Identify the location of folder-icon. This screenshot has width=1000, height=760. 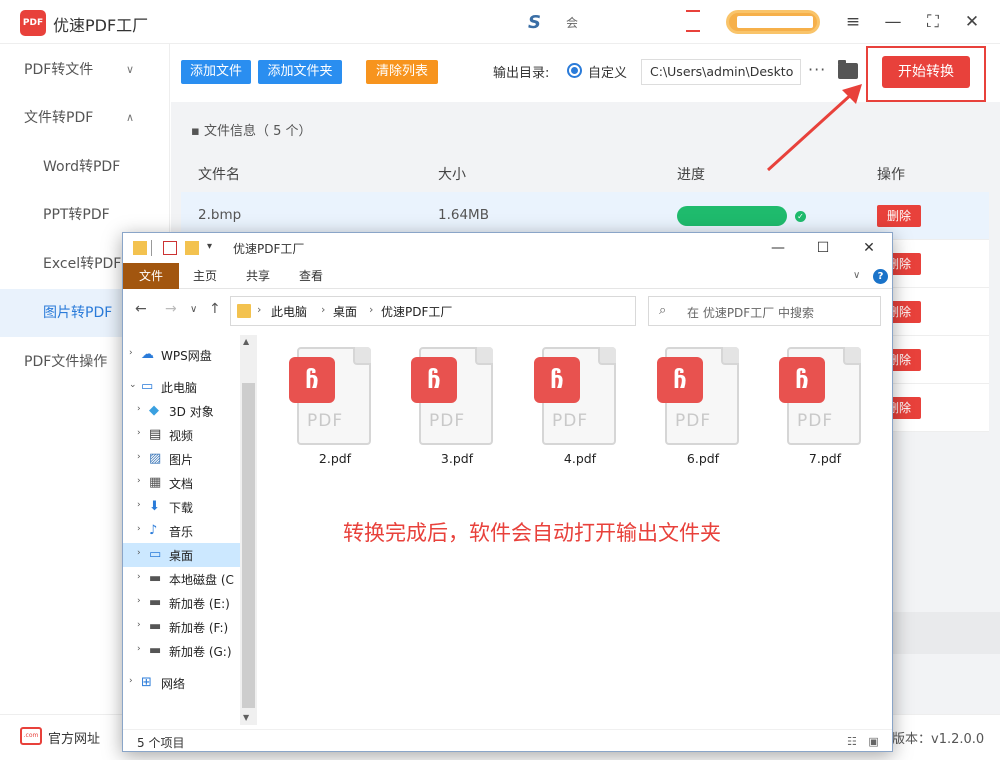
(244, 311).